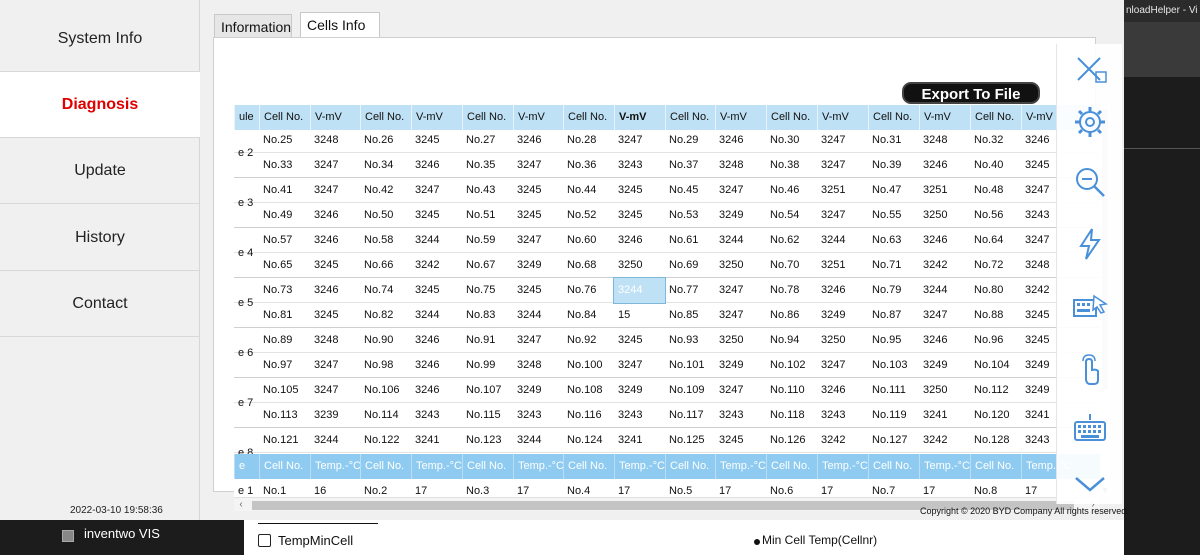  What do you see at coordinates (582, 215) in the screenshot?
I see `cell-number: No.52` at bounding box center [582, 215].